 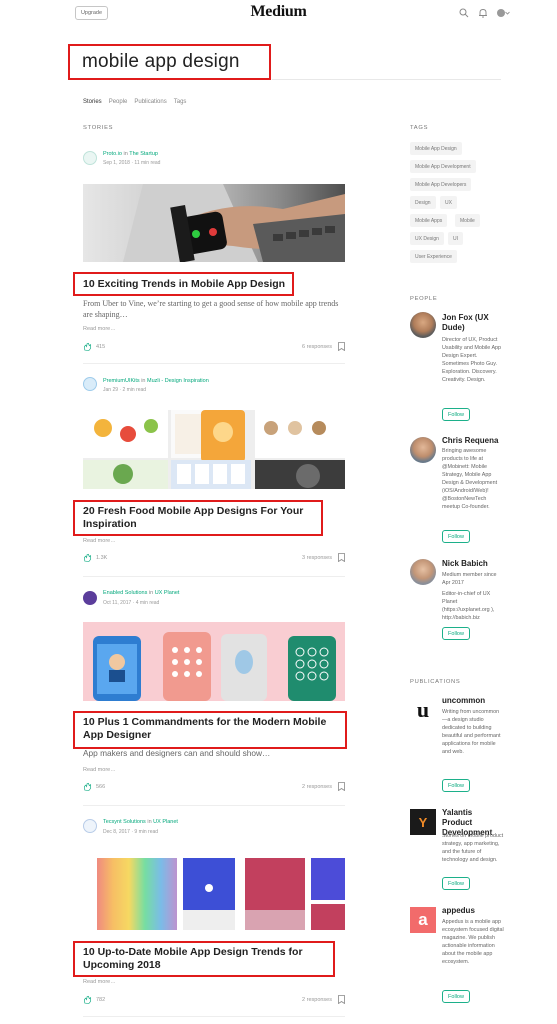 I want to click on tag-mobile-app-design: Mobile App Design, so click(x=436, y=148).